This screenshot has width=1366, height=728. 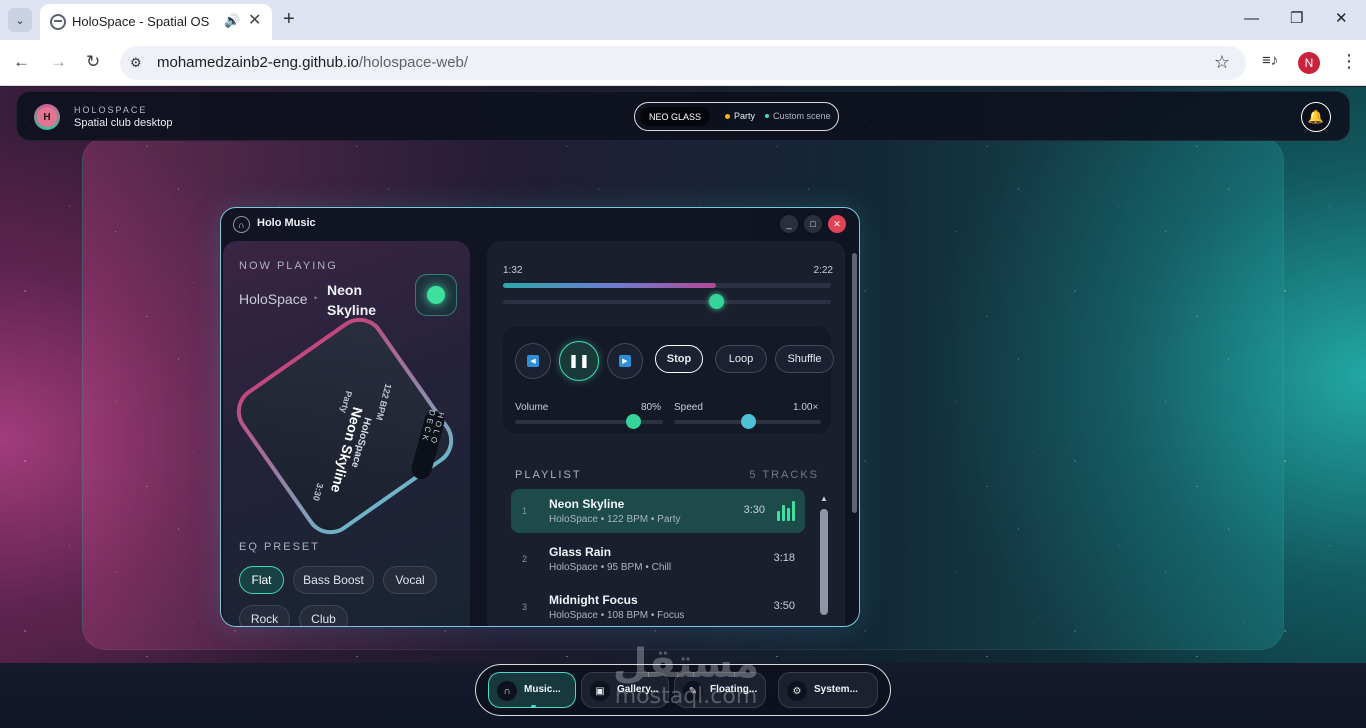 What do you see at coordinates (318, 492) in the screenshot?
I see `deck-duration: 3:30` at bounding box center [318, 492].